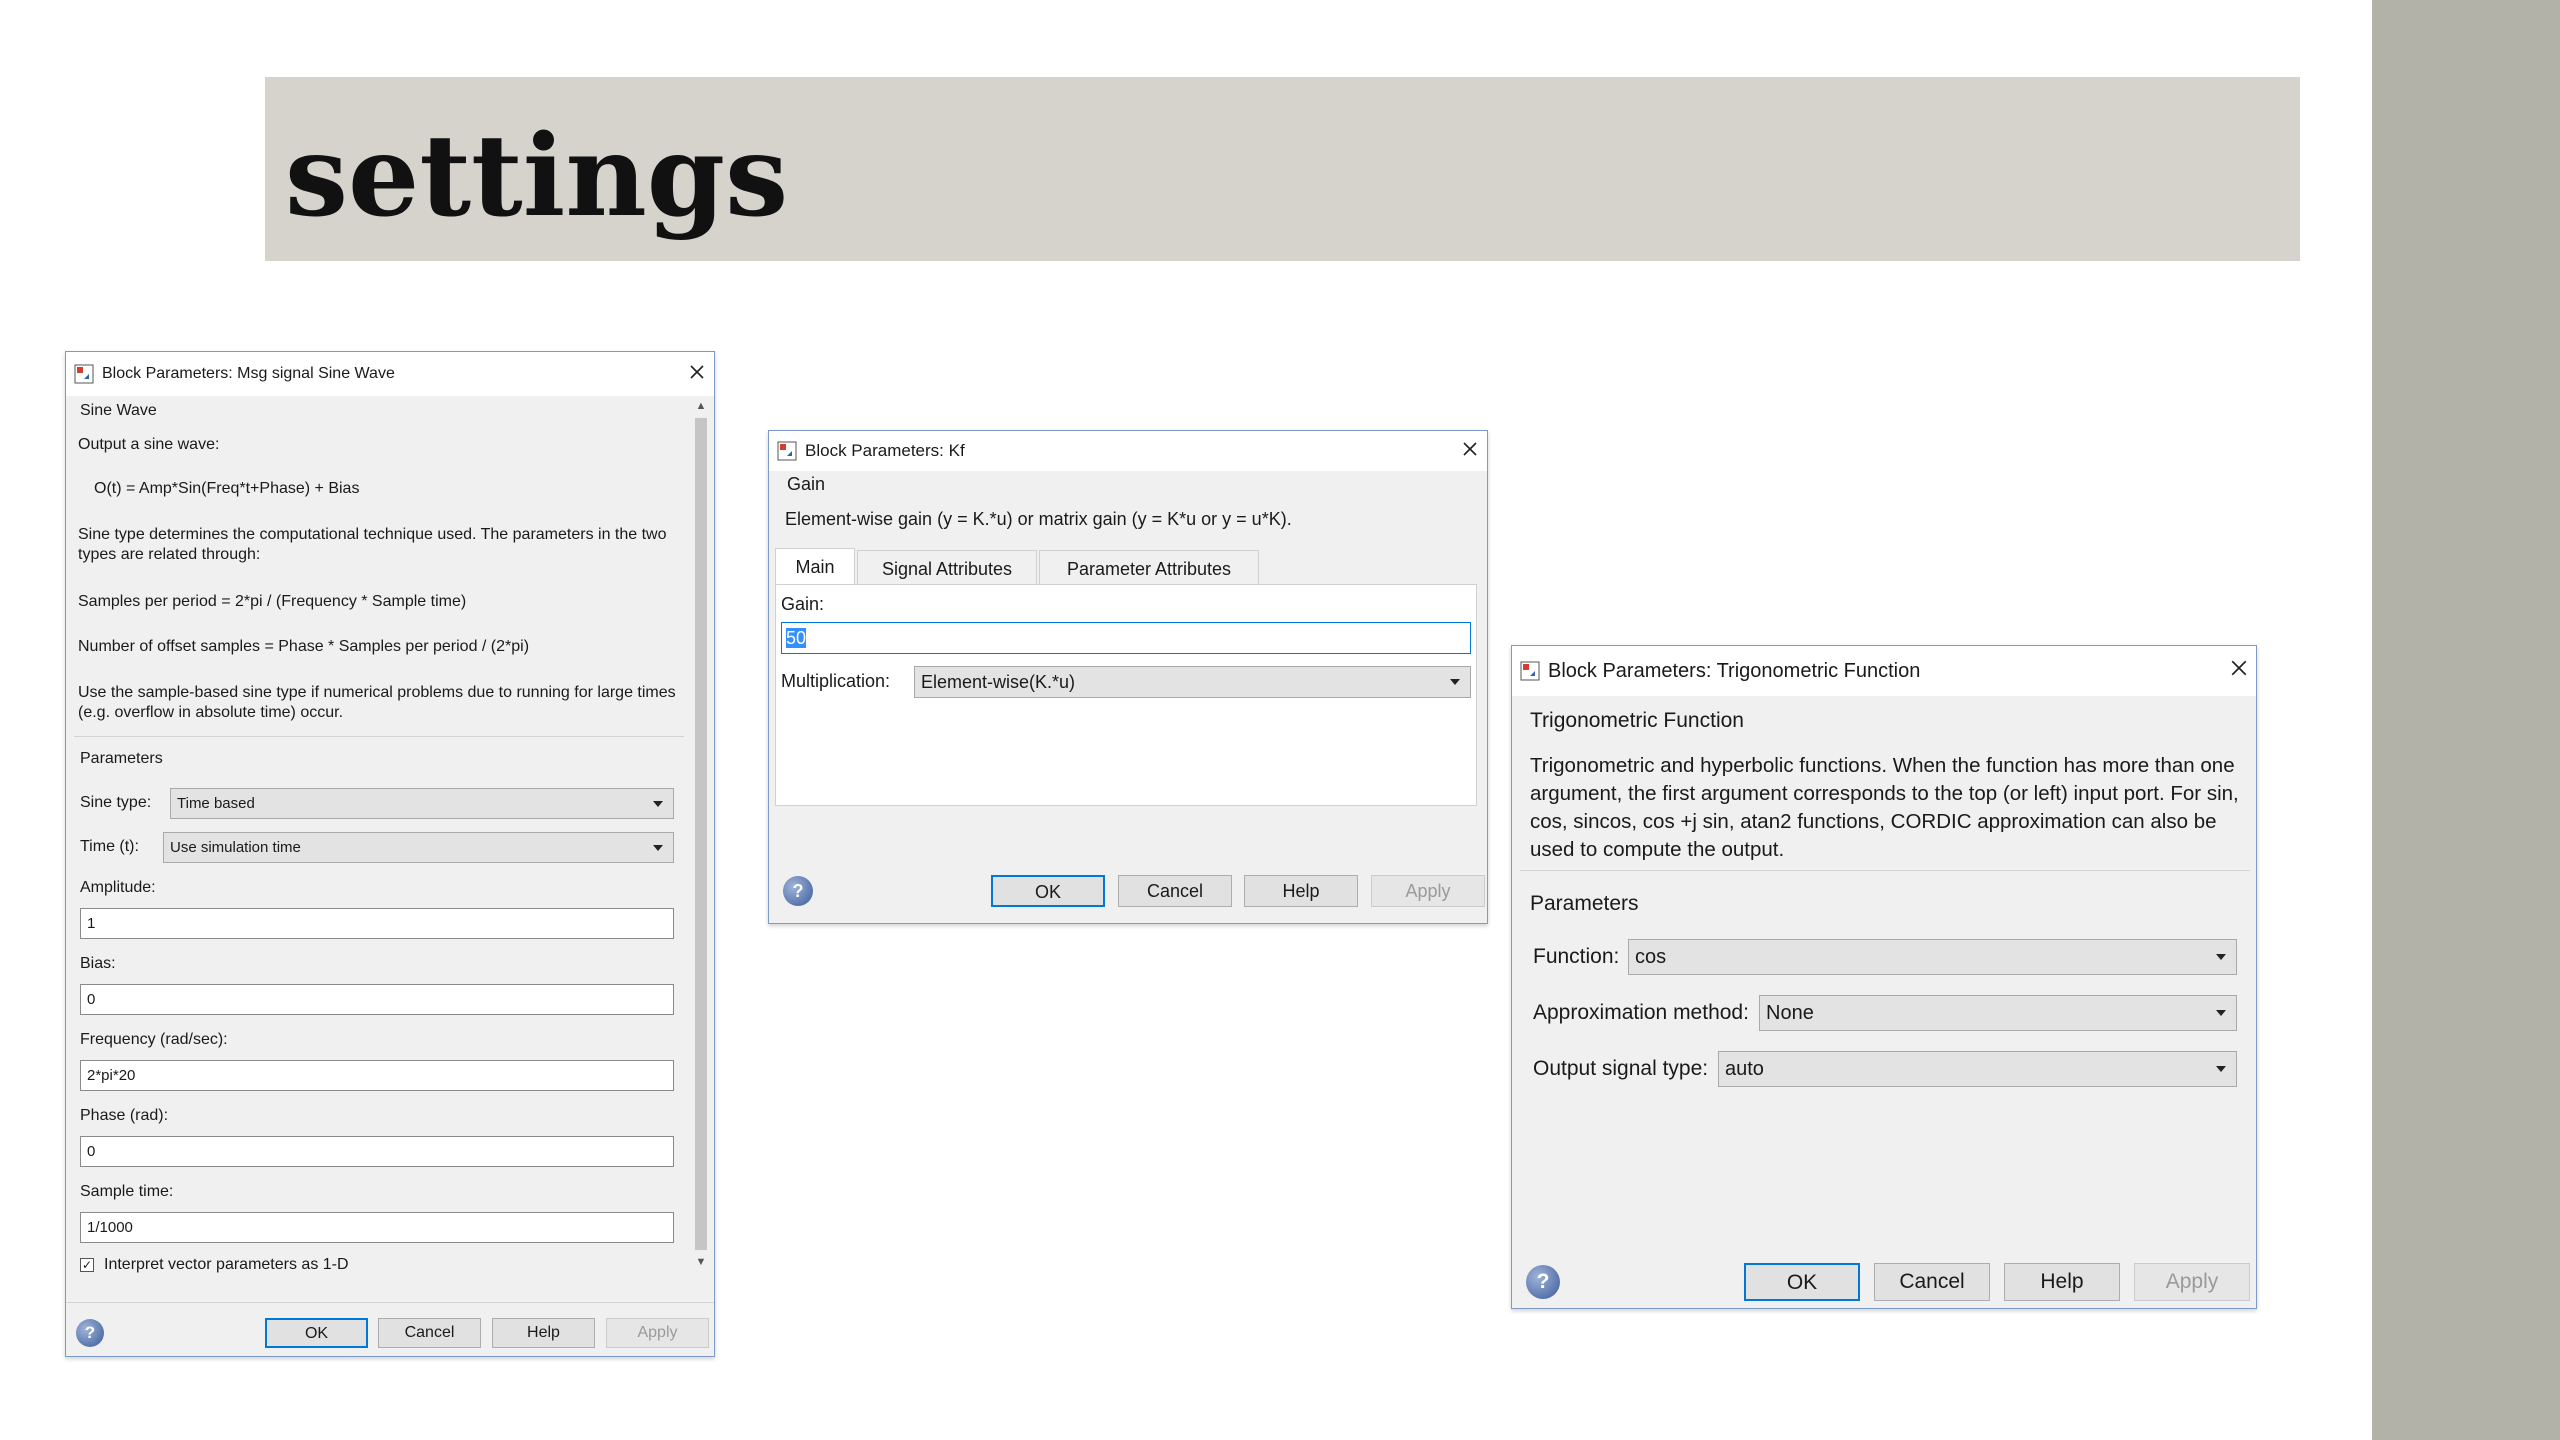 This screenshot has height=1440, width=2560. What do you see at coordinates (1734, 670) in the screenshot?
I see `dialog-title: Block Parameters: Trigonometric Function` at bounding box center [1734, 670].